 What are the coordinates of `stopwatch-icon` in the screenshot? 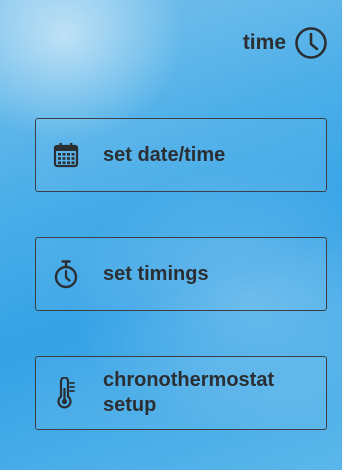 It's located at (66, 274).